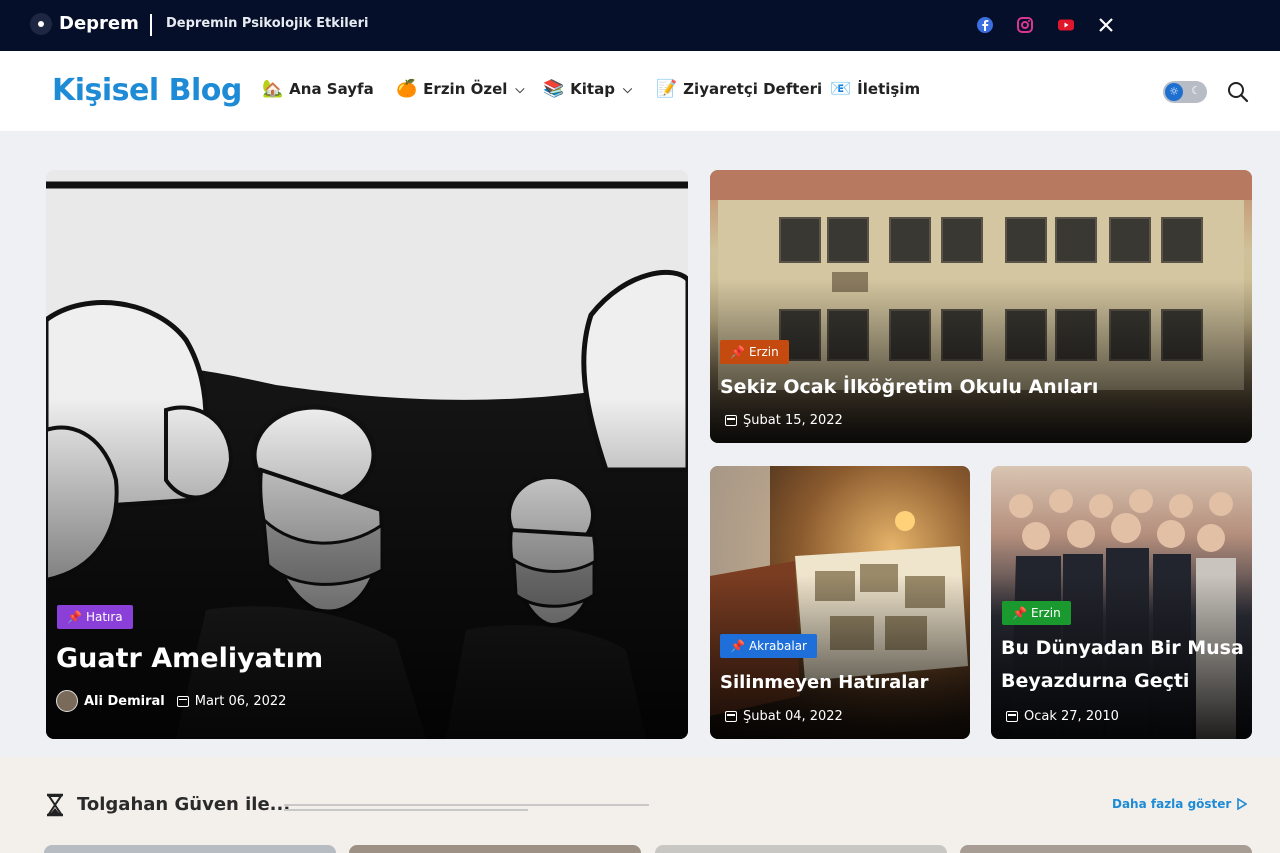  I want to click on avatar, so click(67, 701).